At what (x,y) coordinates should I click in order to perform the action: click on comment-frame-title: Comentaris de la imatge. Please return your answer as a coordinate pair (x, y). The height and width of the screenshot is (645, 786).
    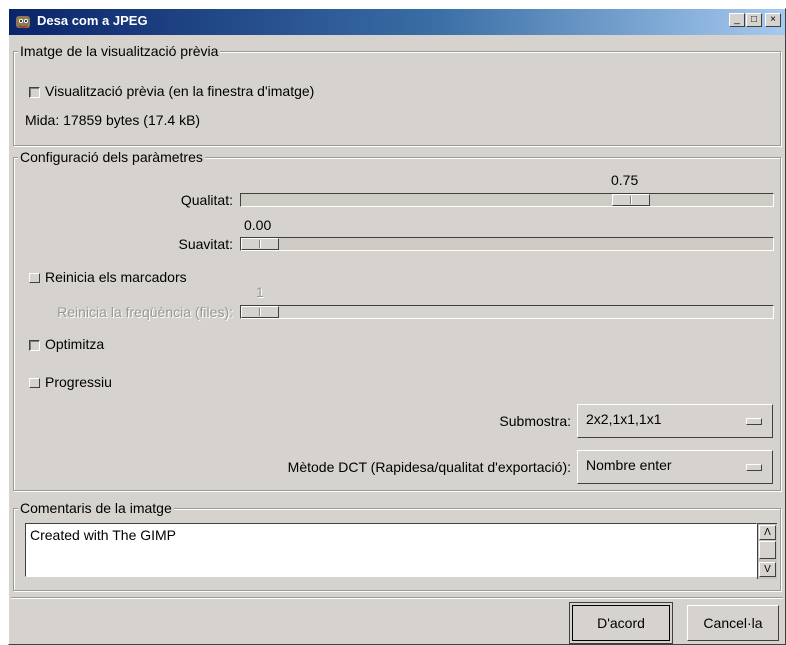
    Looking at the image, I should click on (96, 508).